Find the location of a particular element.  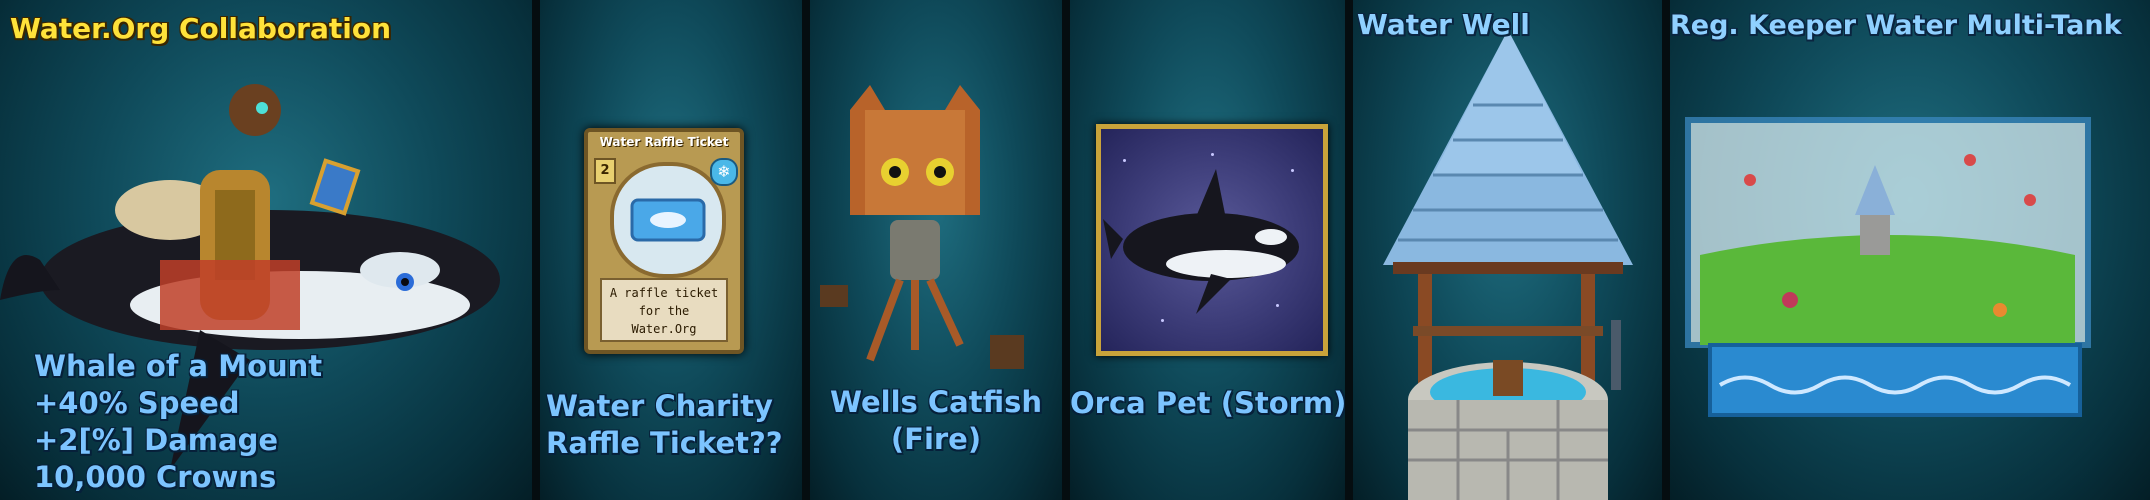

caption-line: +2[%] Damage is located at coordinates (156, 440).